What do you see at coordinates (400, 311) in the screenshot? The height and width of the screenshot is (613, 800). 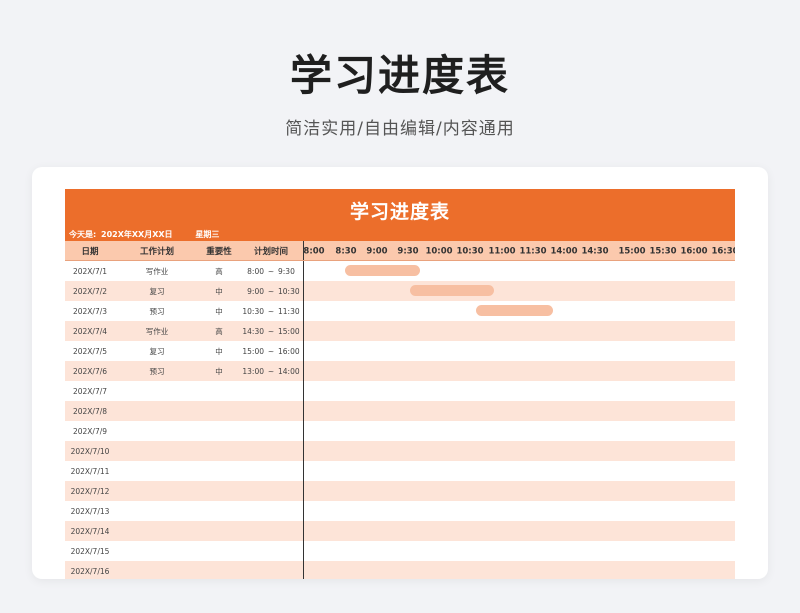 I see `table-row: 202X/7/3 预习中 10:30 ~11:30` at bounding box center [400, 311].